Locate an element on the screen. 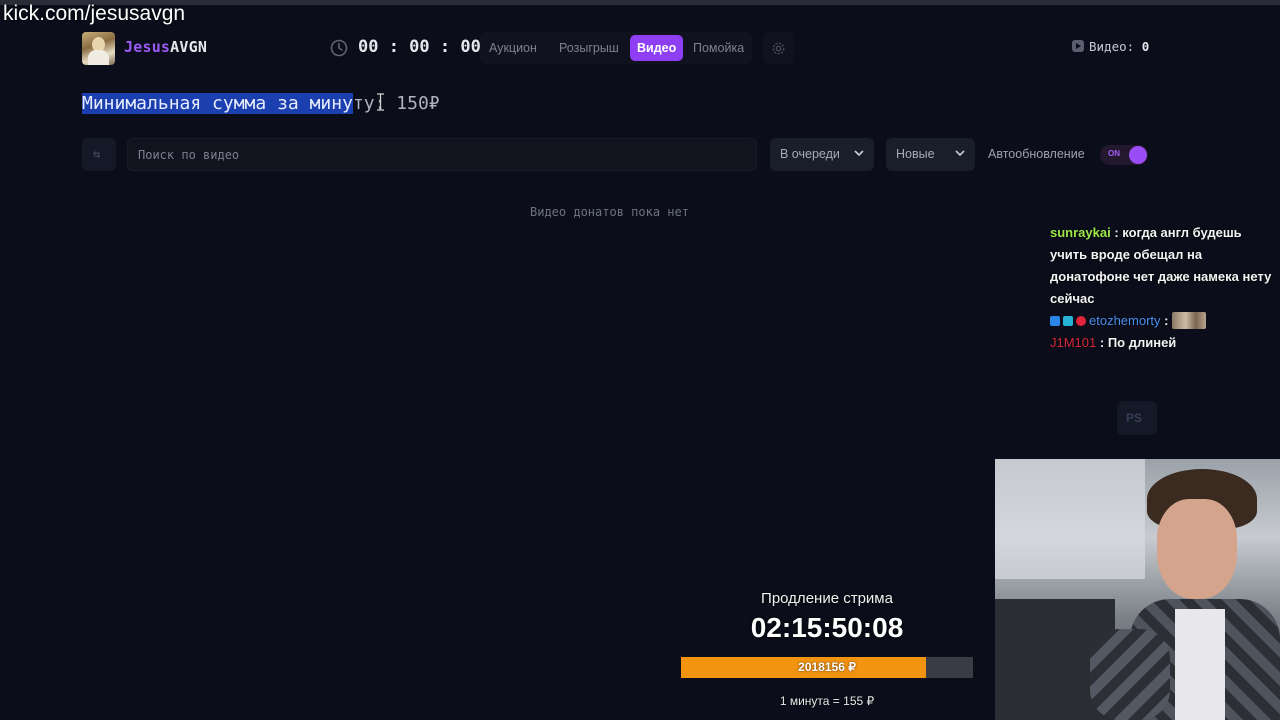 This screenshot has height=720, width=1280. min-sum-selected-text: Минимальная сумма за мину is located at coordinates (217, 103).